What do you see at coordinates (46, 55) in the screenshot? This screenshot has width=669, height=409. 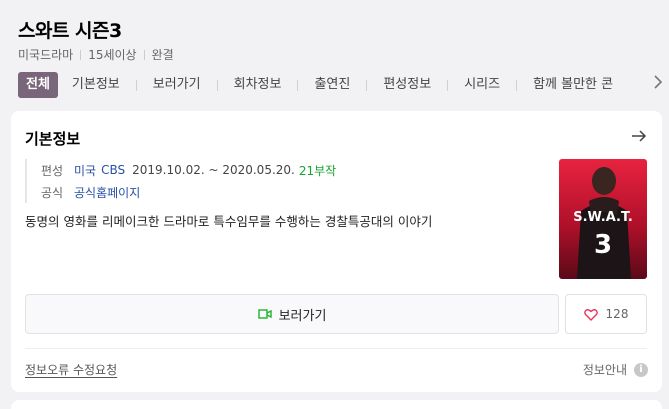 I see `genre-text: 미국드라마` at bounding box center [46, 55].